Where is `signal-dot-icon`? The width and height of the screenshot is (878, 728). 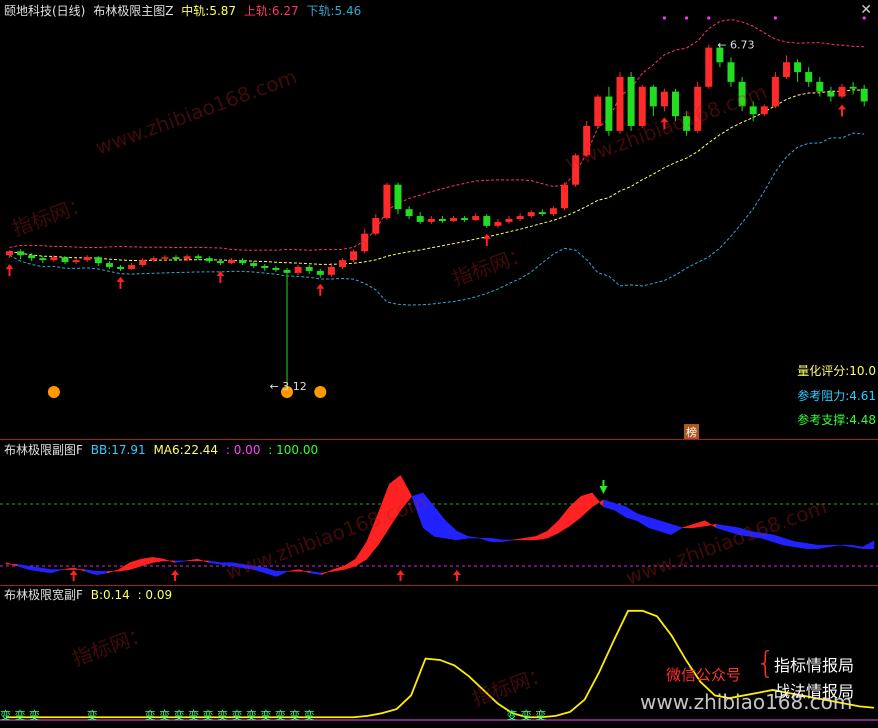
signal-dot-icon is located at coordinates (687, 18).